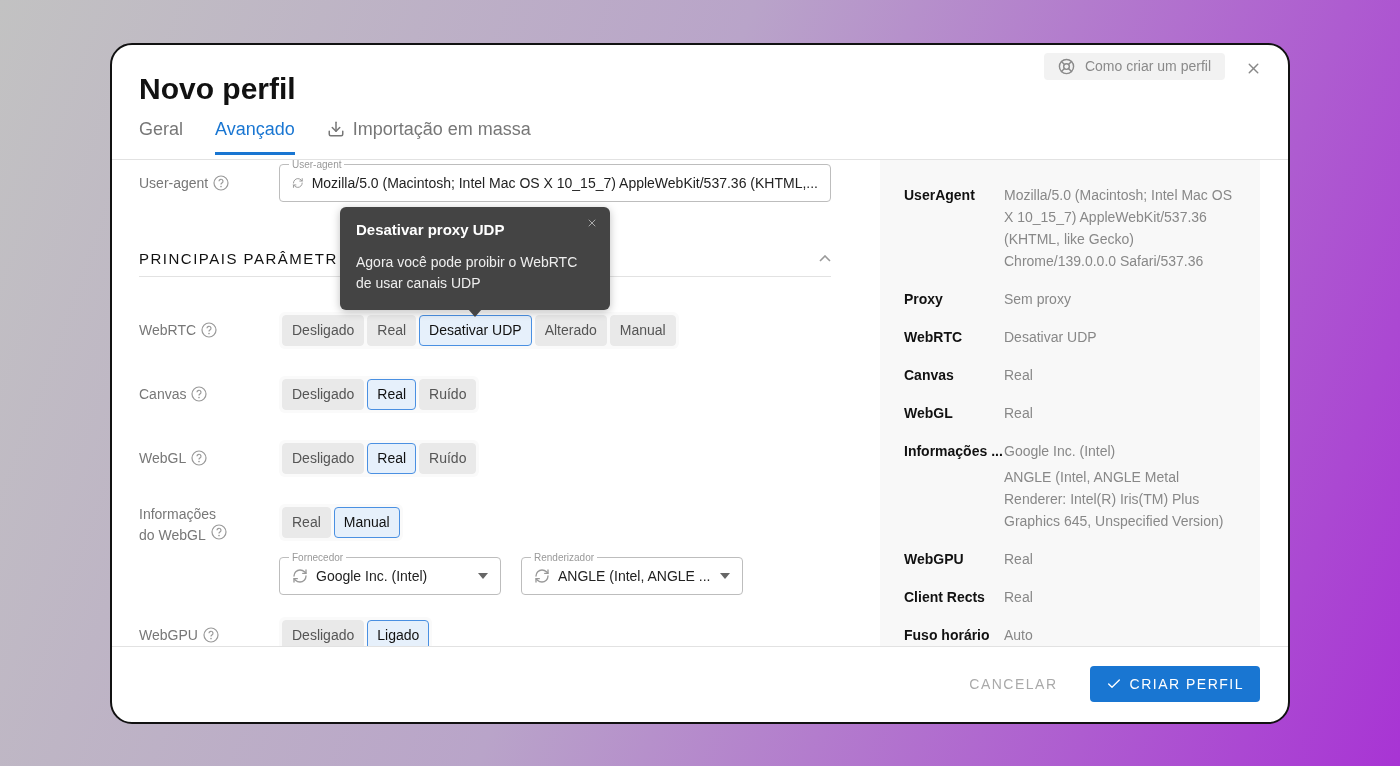 This screenshot has height=766, width=1400. What do you see at coordinates (467, 272) in the screenshot?
I see `tooltip-text: Agora você pode proibir o WebRTC de usar canais UDP` at bounding box center [467, 272].